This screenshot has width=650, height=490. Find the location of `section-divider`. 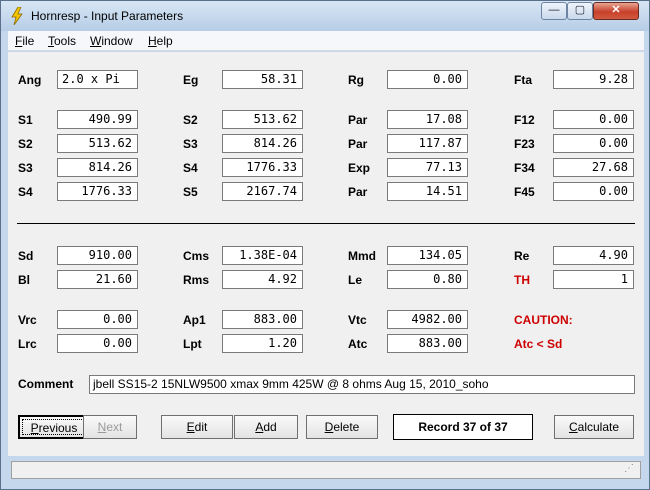

section-divider is located at coordinates (326, 223).